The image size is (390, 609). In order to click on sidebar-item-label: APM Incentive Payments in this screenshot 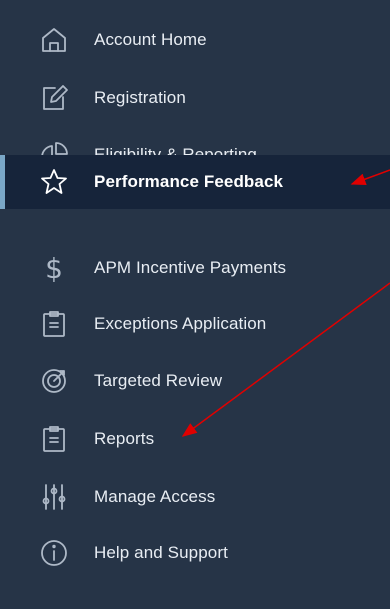, I will do `click(190, 267)`.